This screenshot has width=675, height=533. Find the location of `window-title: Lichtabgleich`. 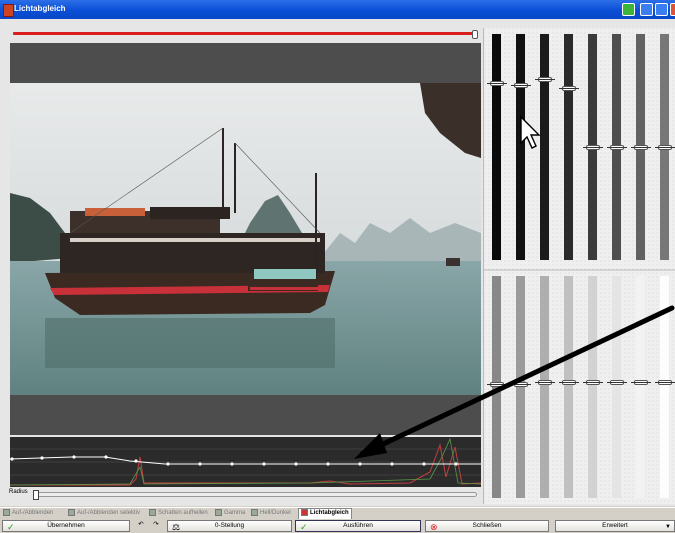

window-title: Lichtabgleich is located at coordinates (40, 8).